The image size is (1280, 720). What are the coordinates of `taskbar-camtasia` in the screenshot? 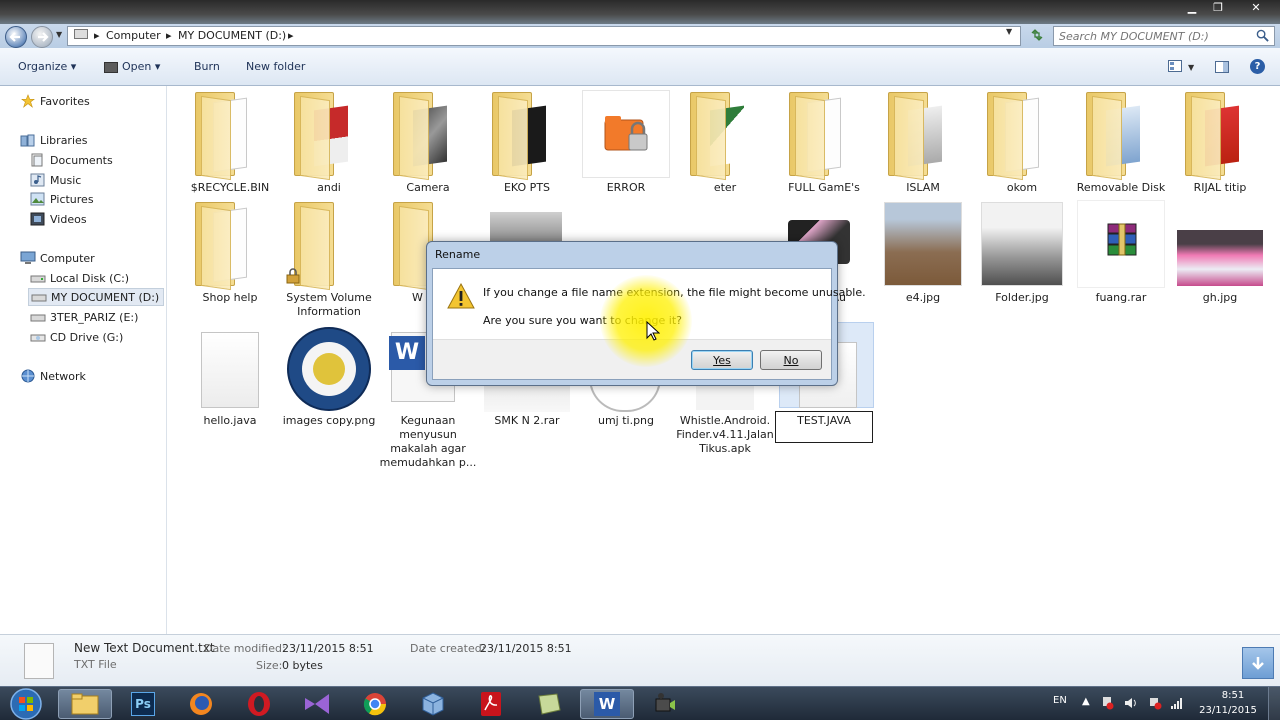 It's located at (665, 704).